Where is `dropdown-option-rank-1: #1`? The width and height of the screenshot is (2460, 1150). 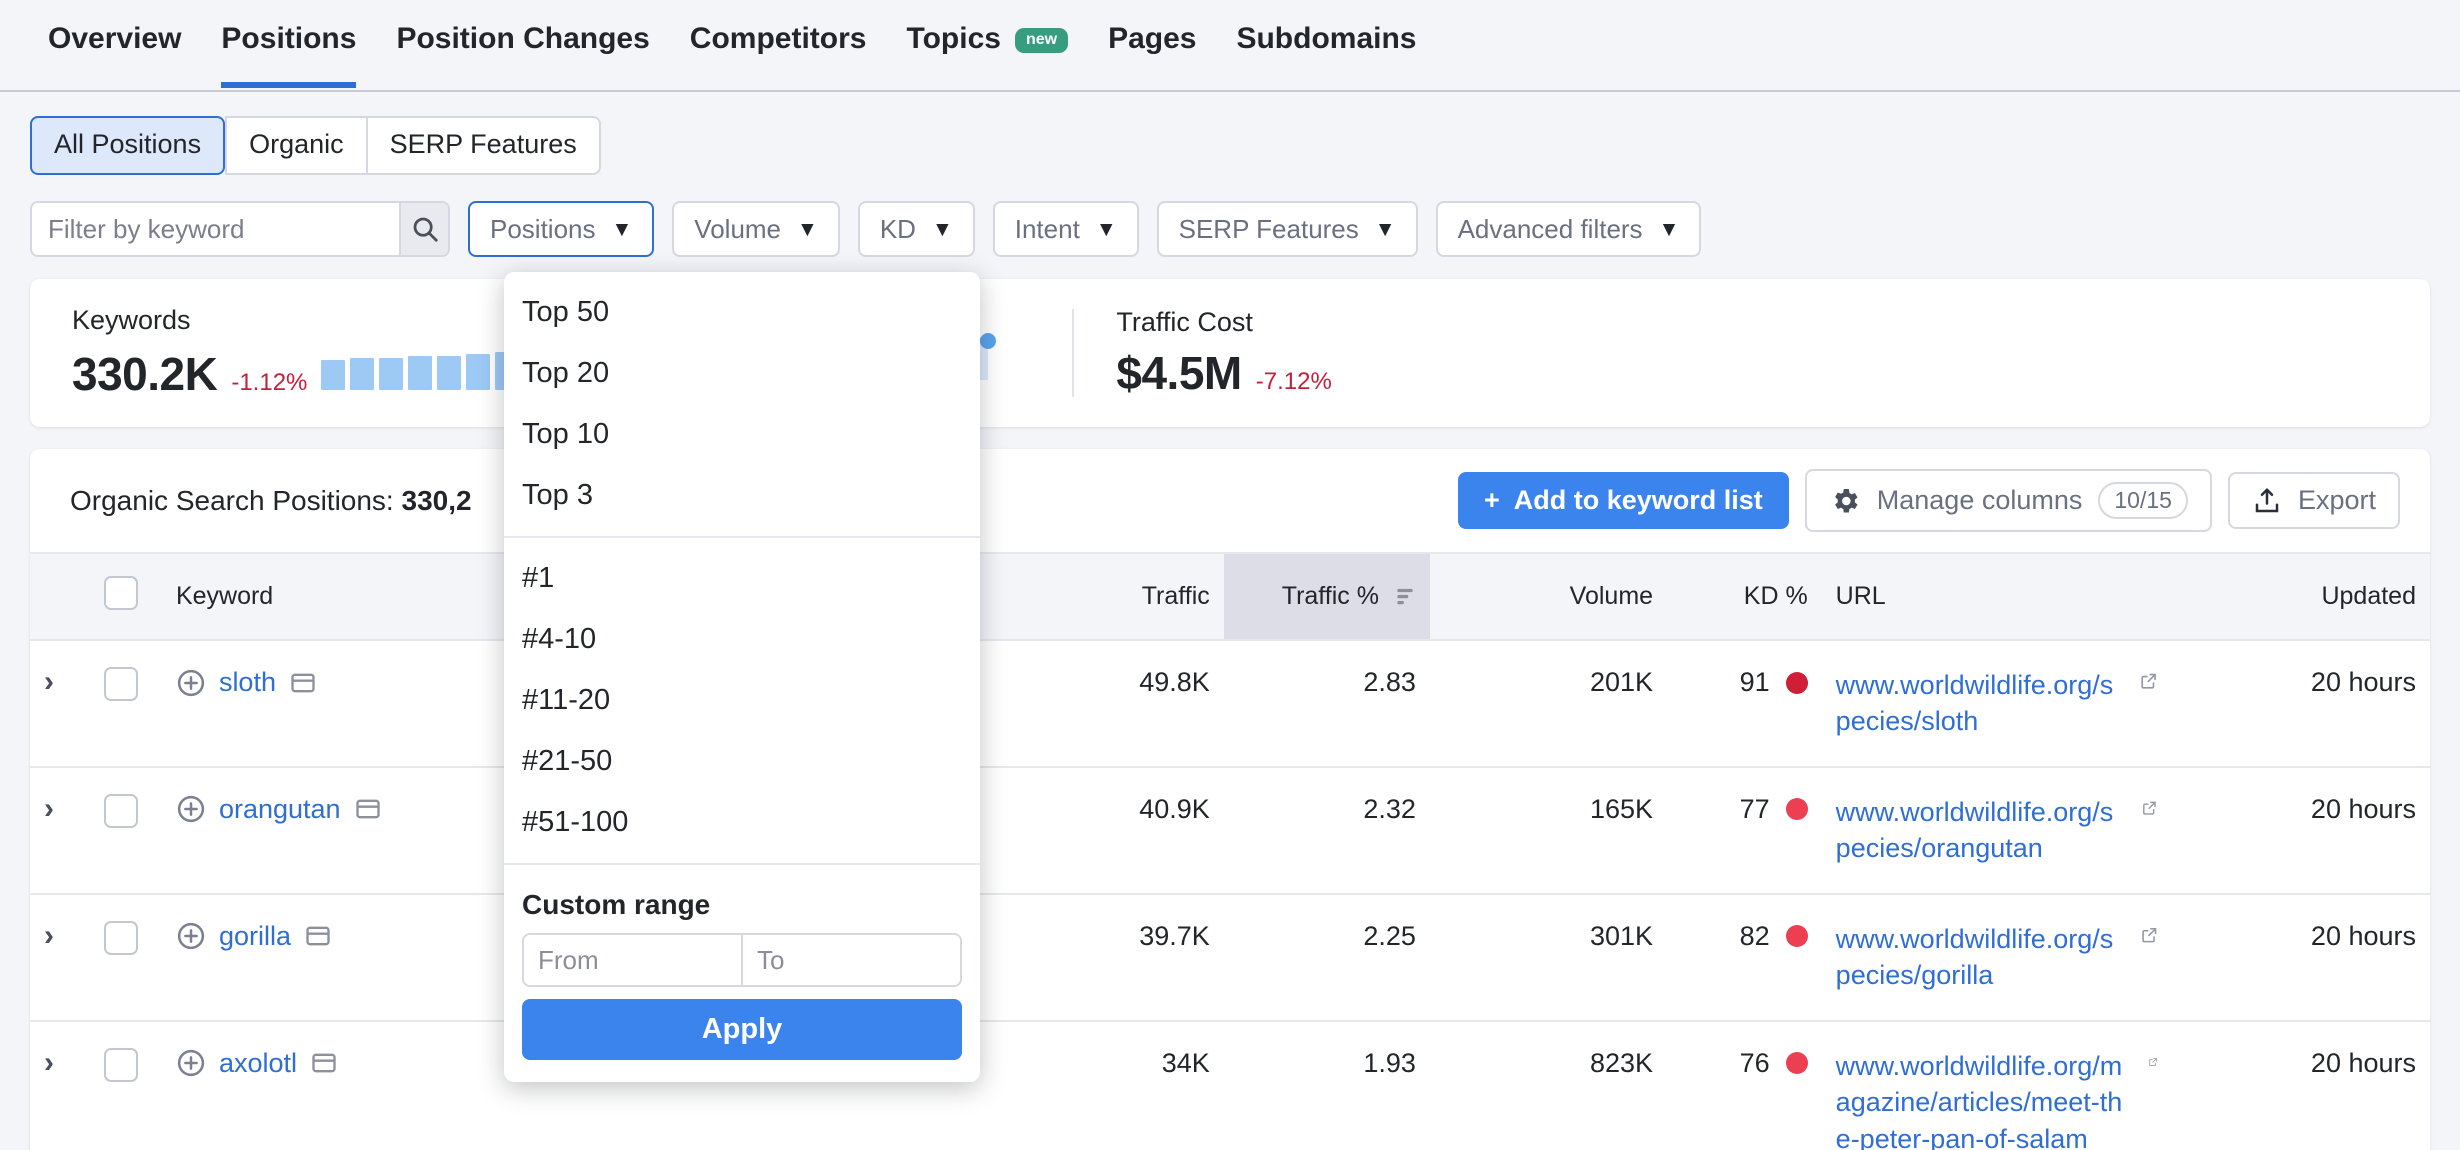 dropdown-option-rank-1: #1 is located at coordinates (742, 578).